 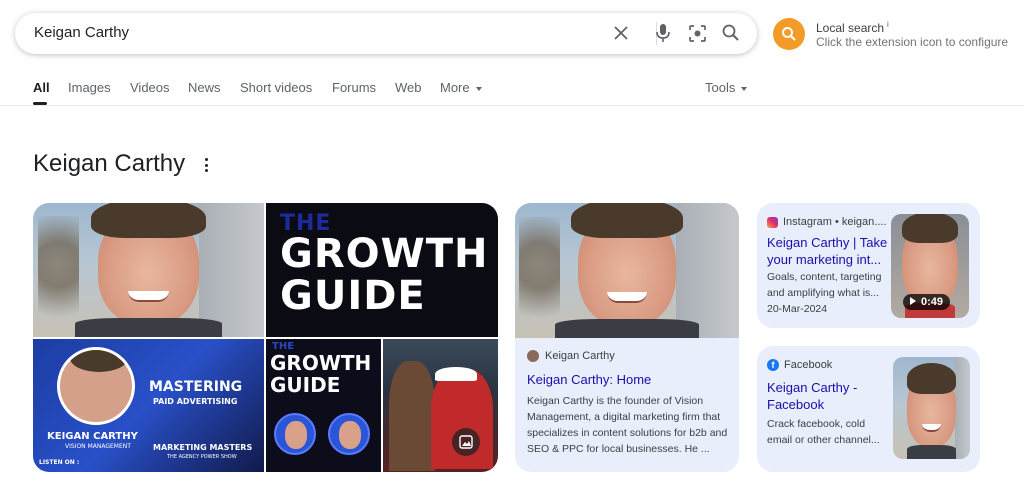 I want to click on avatar, so click(x=533, y=356).